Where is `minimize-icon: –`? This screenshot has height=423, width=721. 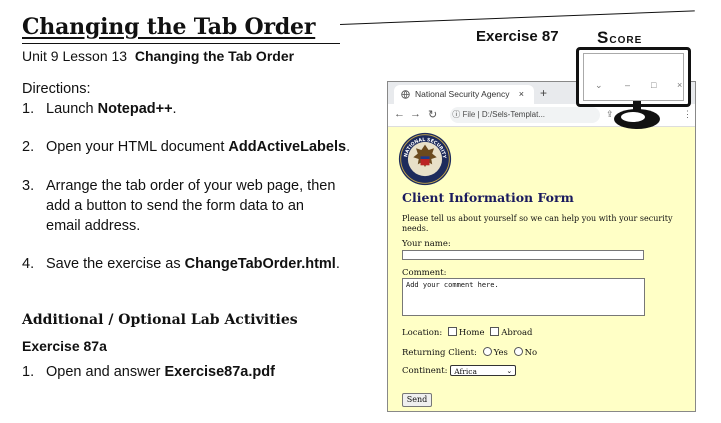
minimize-icon: – is located at coordinates (627, 85).